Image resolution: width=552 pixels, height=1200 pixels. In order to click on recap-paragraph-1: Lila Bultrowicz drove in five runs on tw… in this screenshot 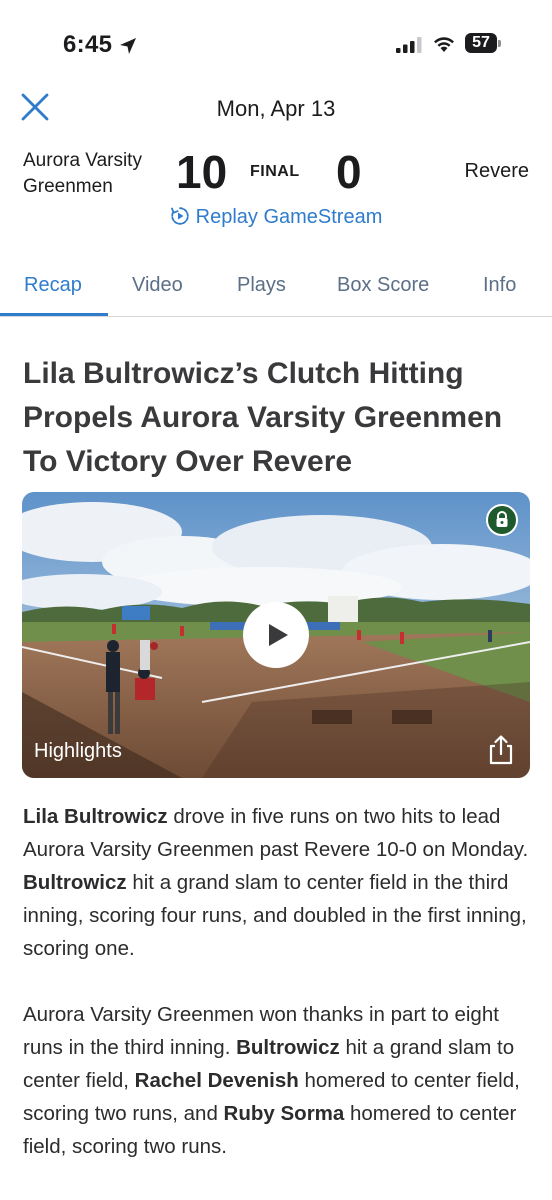, I will do `click(279, 882)`.